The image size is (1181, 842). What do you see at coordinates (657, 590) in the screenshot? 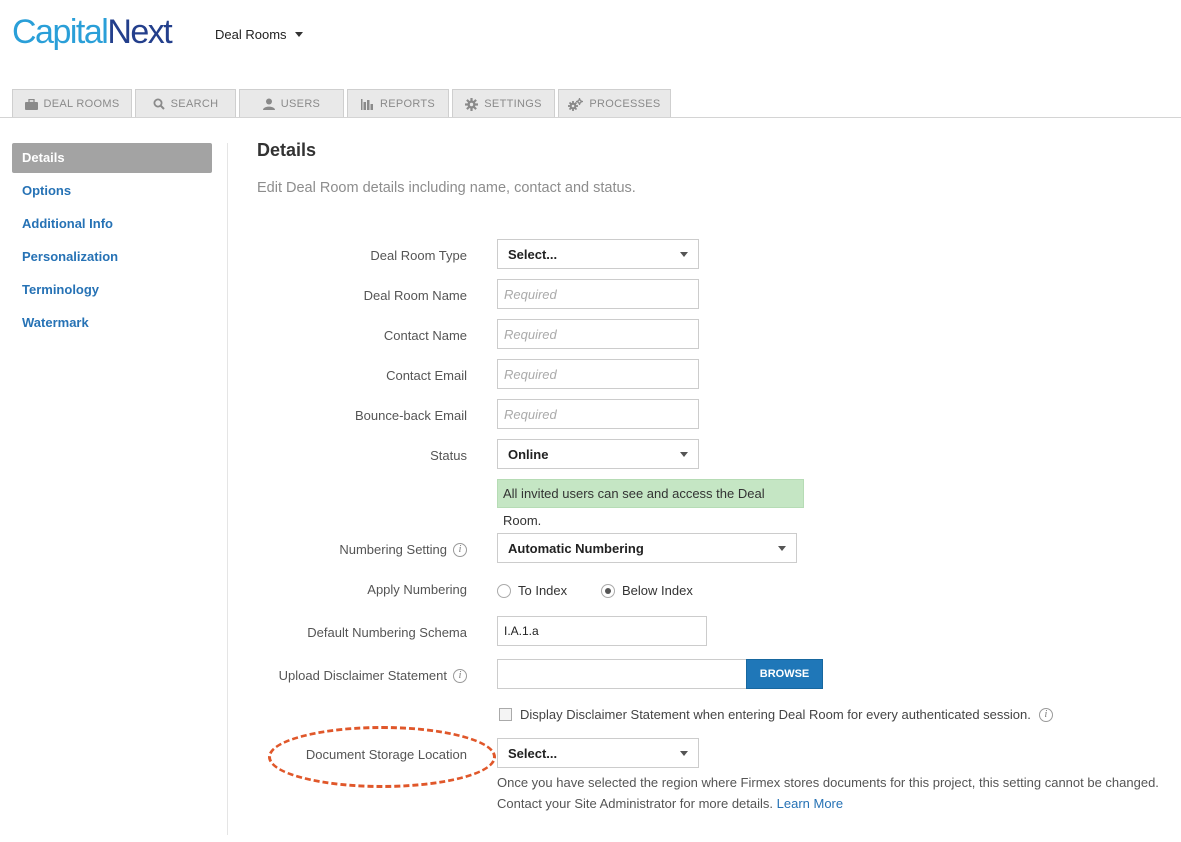
I see `radio-below-index-label: Below Index` at bounding box center [657, 590].